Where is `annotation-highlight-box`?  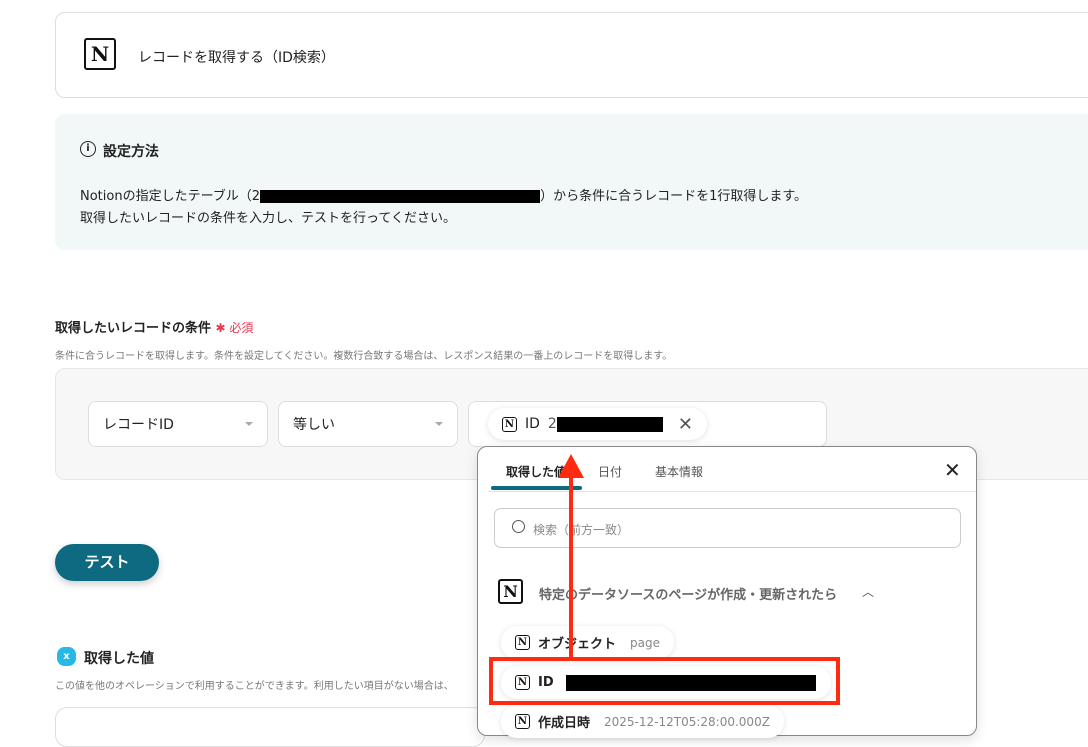 annotation-highlight-box is located at coordinates (664, 681).